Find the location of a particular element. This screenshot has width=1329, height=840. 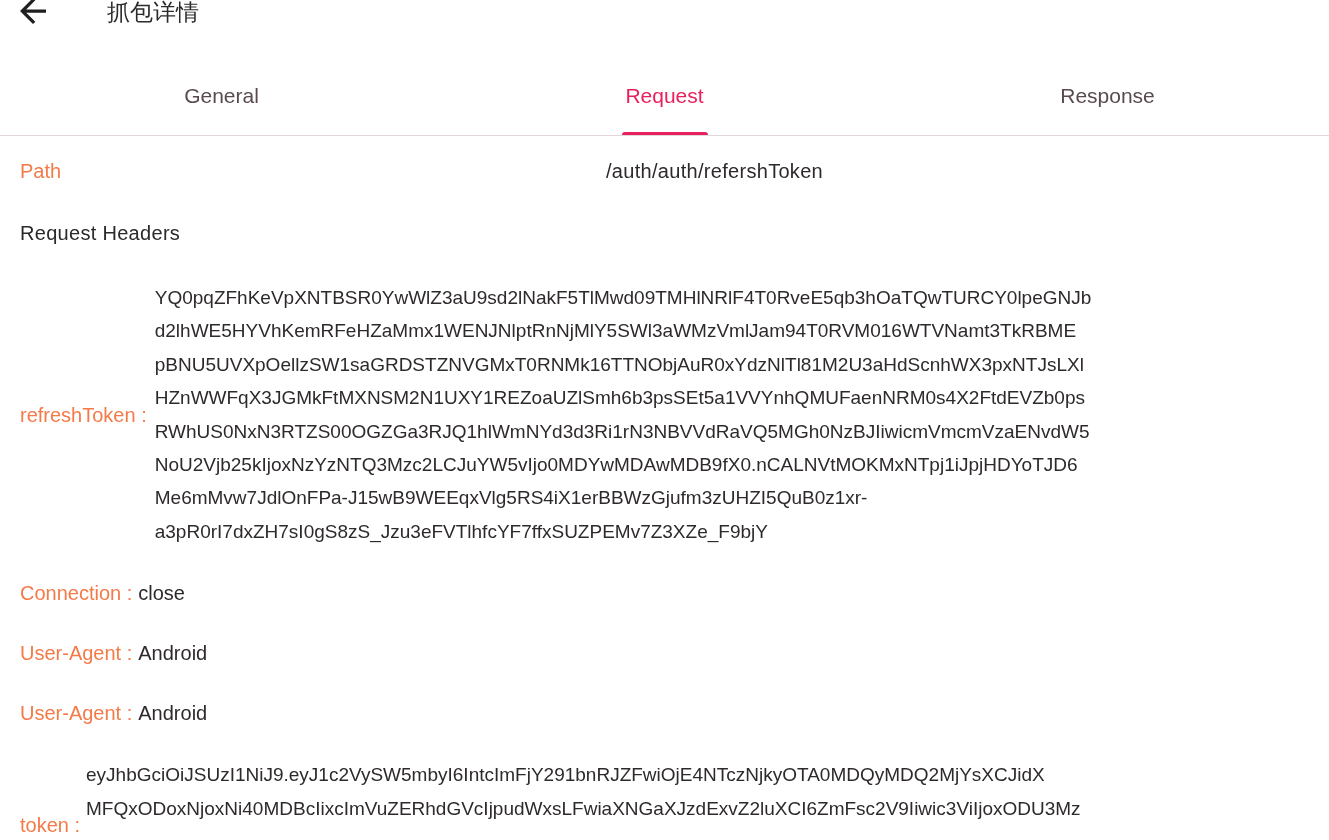

header-name: Connection : is located at coordinates (76, 594).